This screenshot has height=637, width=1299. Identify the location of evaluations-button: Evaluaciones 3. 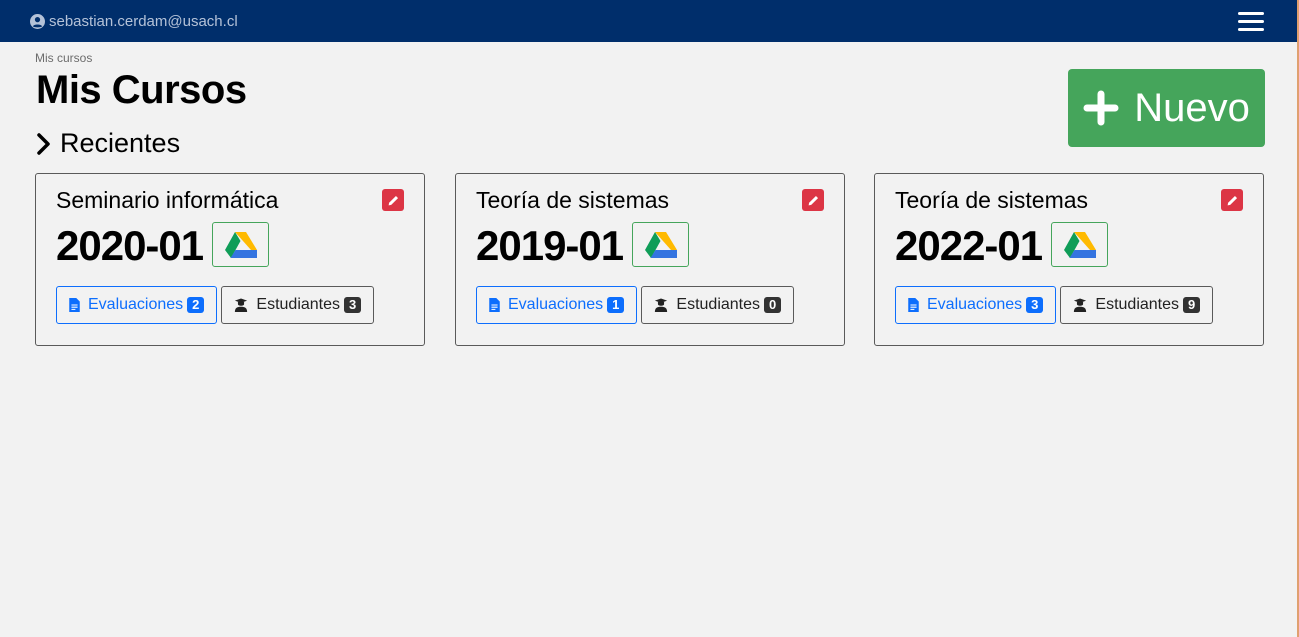
(976, 305).